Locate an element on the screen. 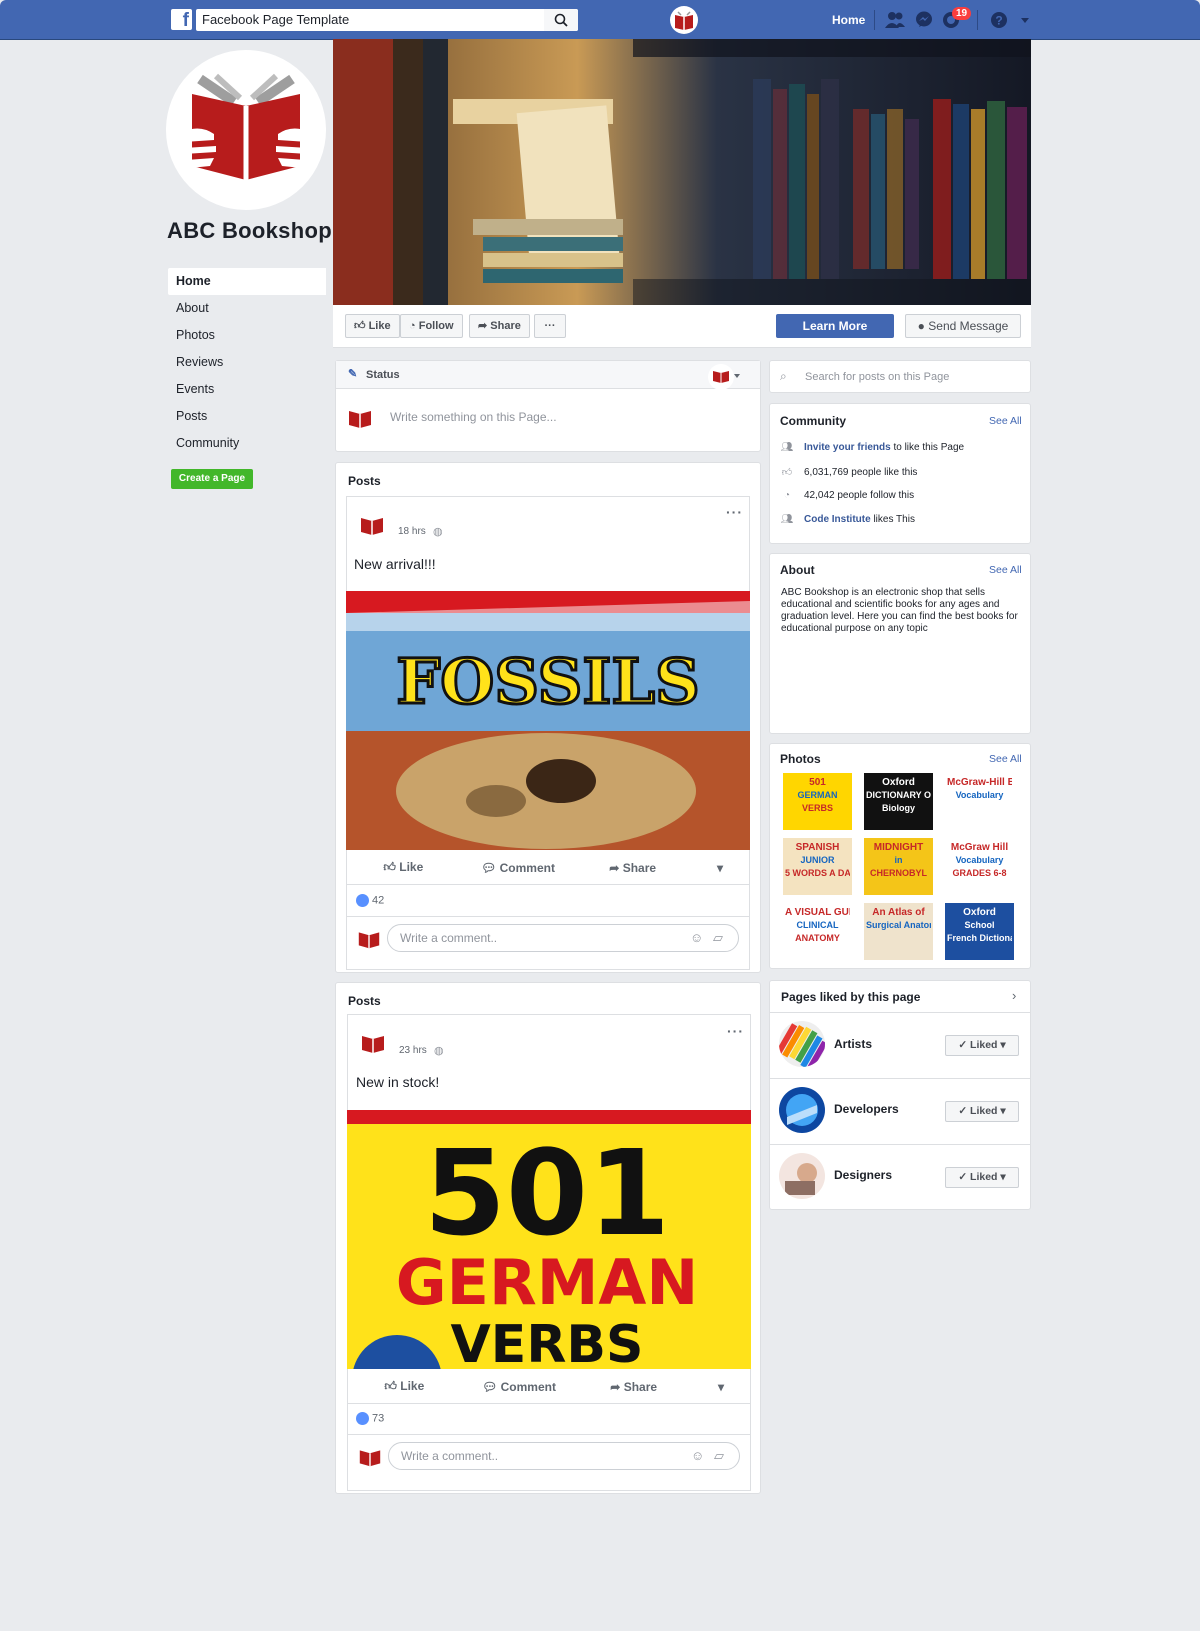 Image resolution: width=1200 pixels, height=1631 pixels. community-see-all-link: See All is located at coordinates (1005, 421).